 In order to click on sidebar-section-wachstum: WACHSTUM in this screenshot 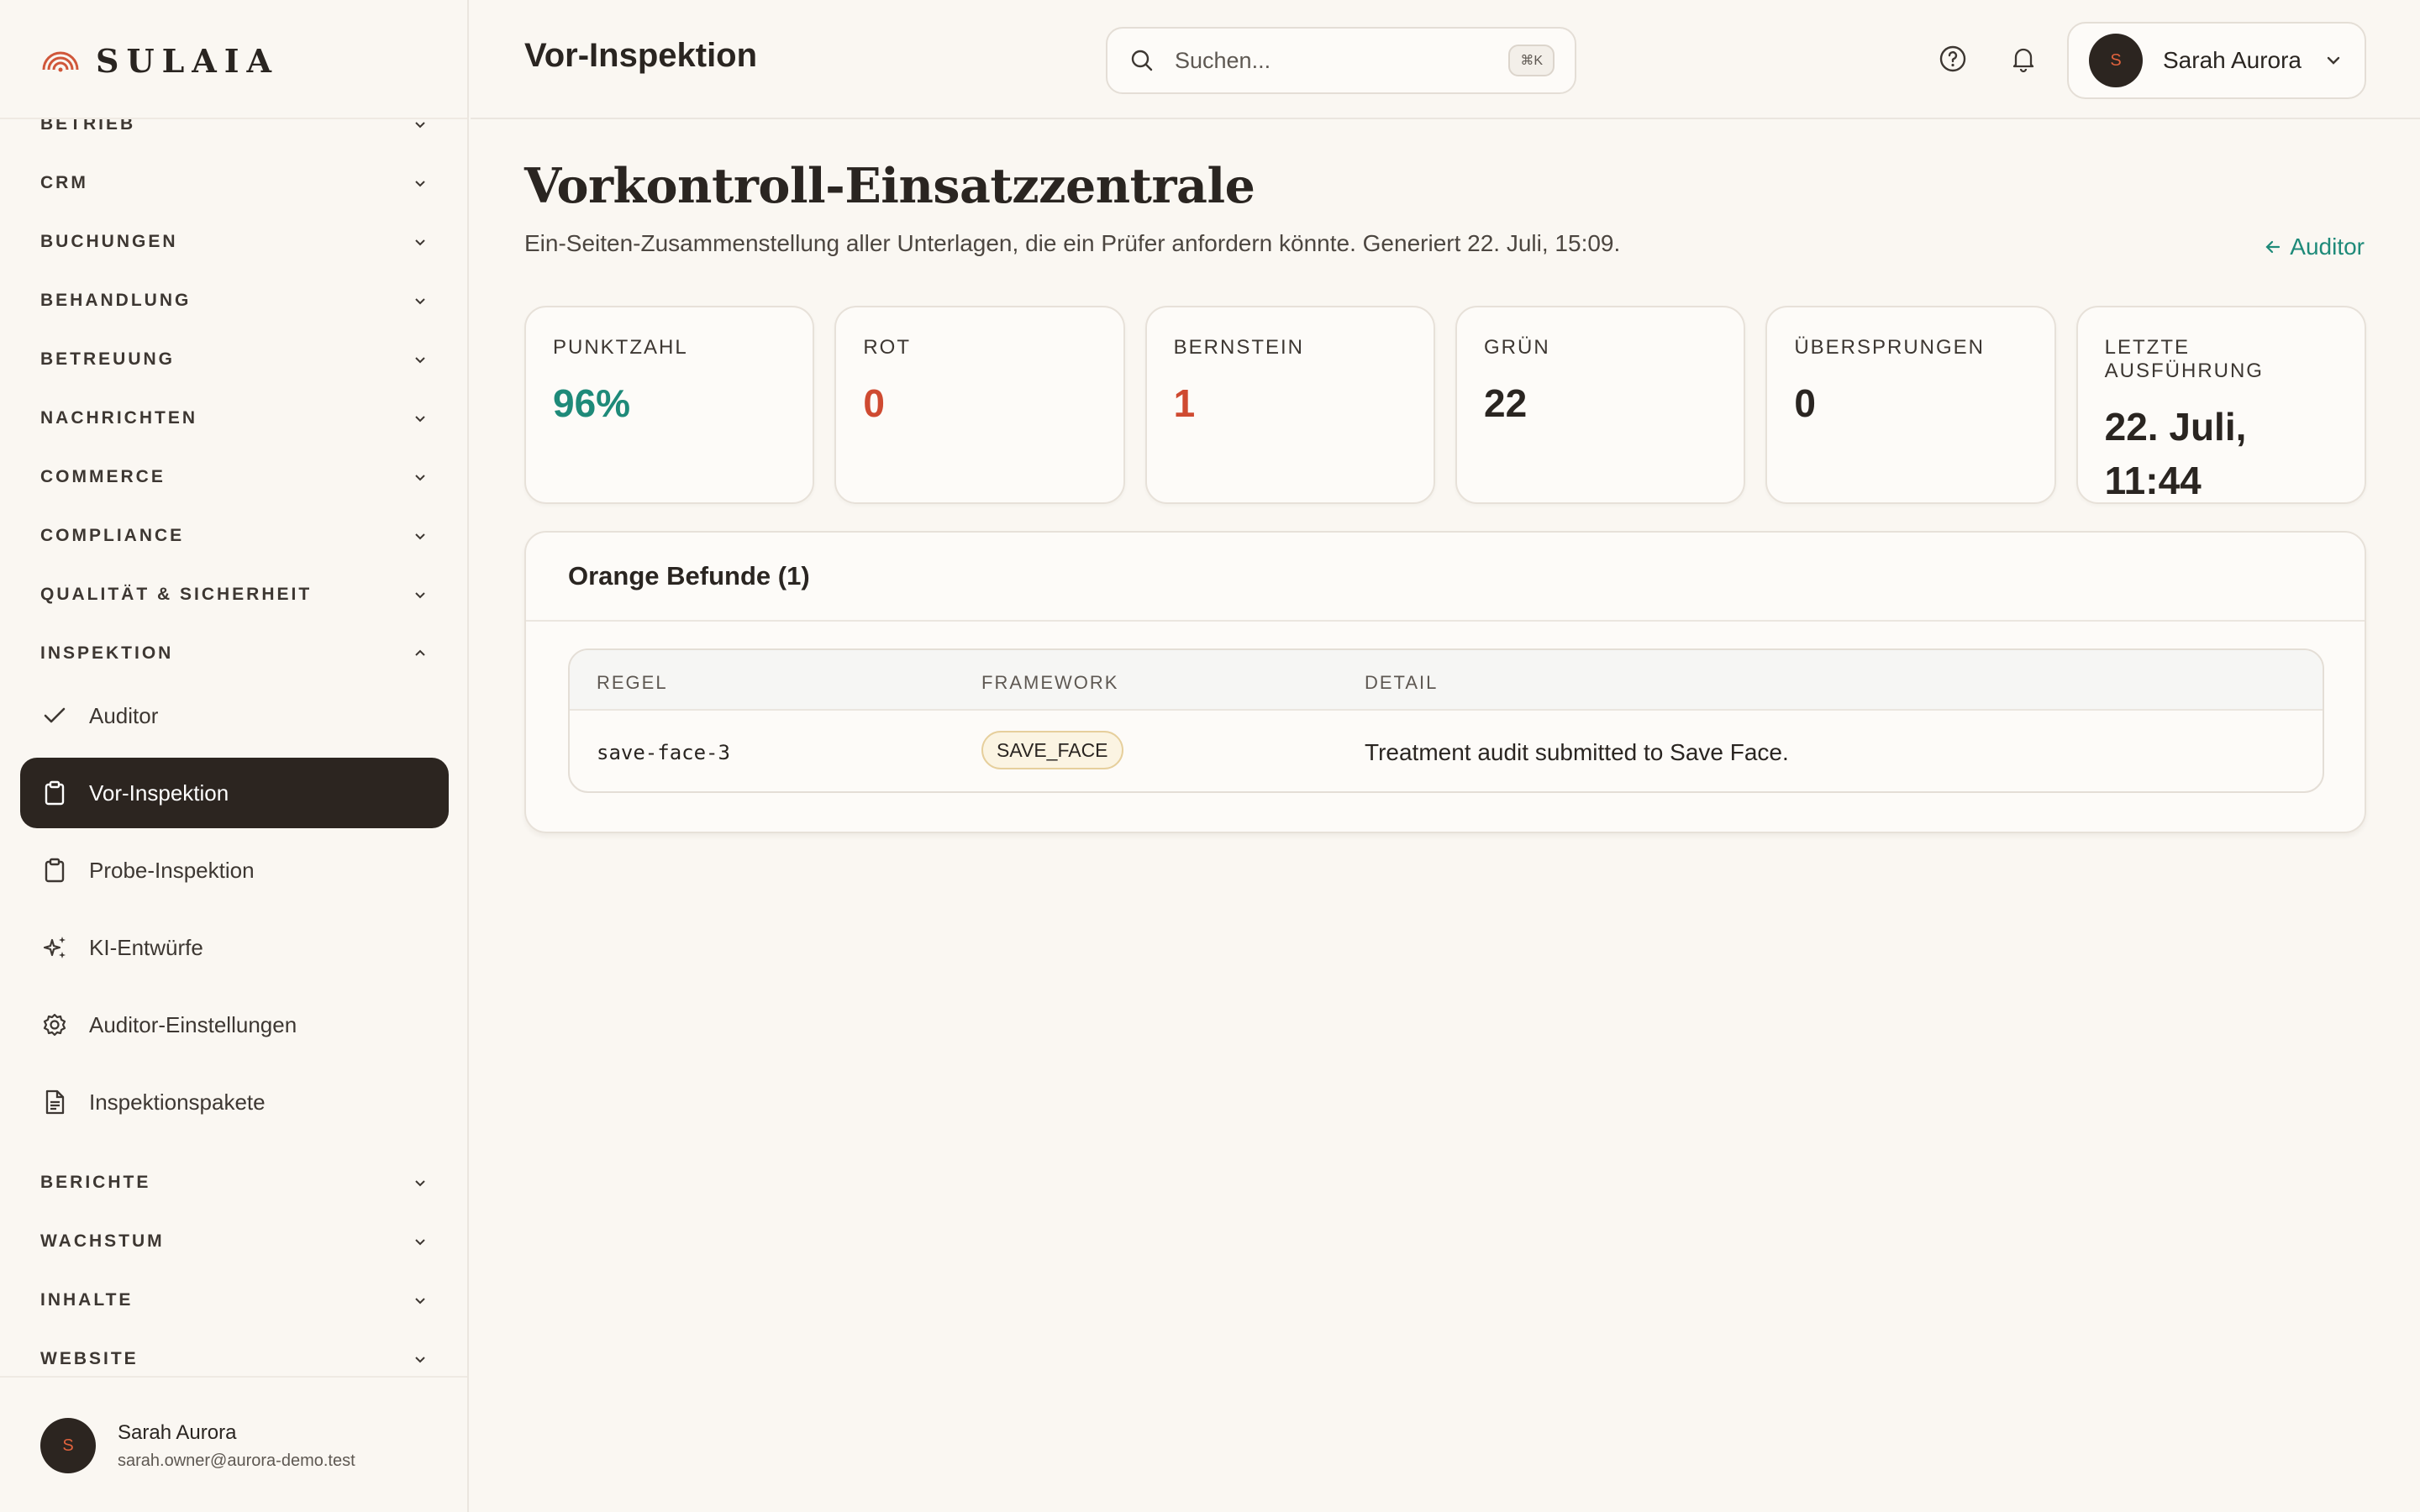, I will do `click(234, 1241)`.